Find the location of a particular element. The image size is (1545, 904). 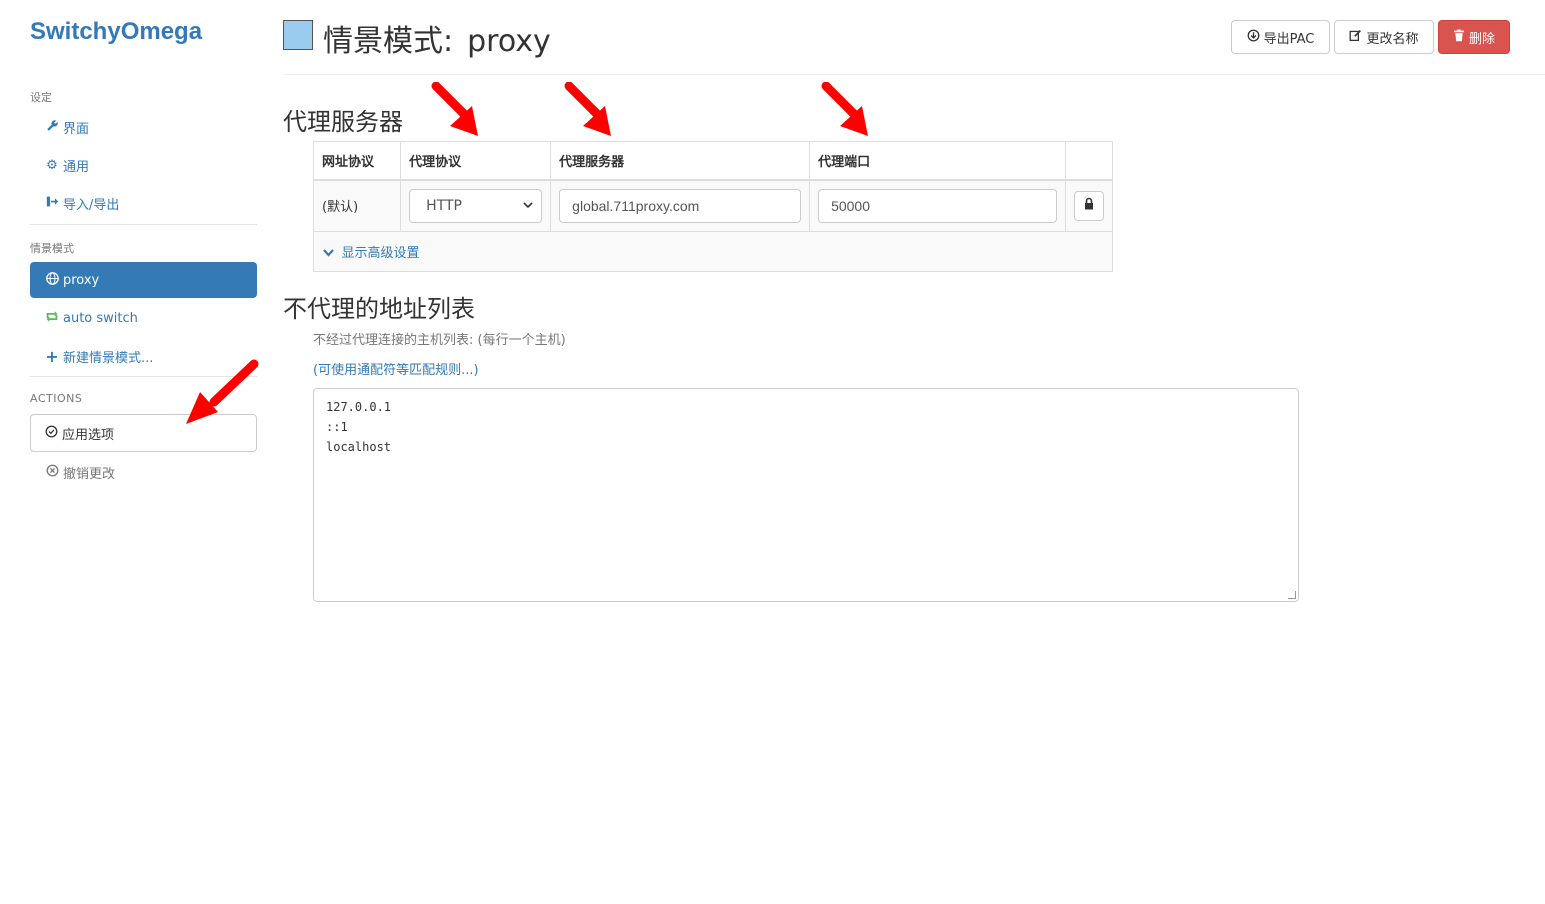

delete-button: 删除 is located at coordinates (1474, 37).